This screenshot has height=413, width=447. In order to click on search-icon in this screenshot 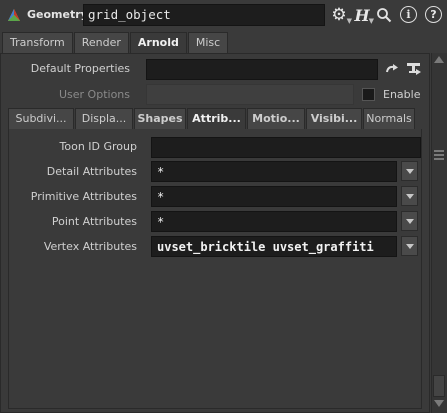, I will do `click(384, 15)`.